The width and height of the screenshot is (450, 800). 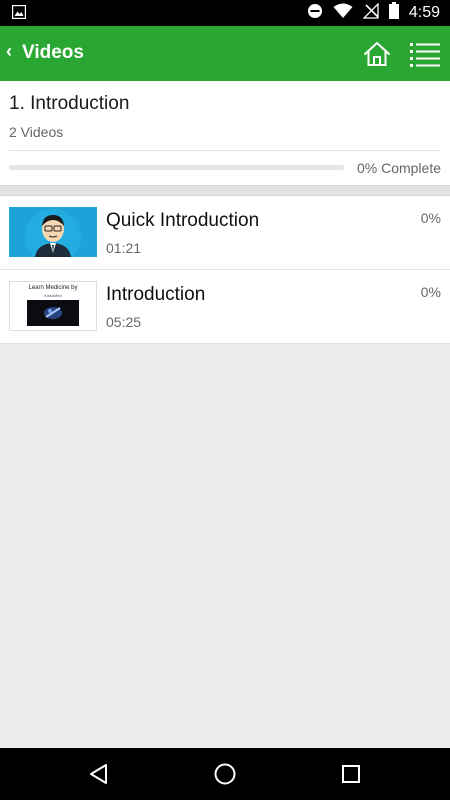 I want to click on progress-label: 0% Complete, so click(x=398, y=168).